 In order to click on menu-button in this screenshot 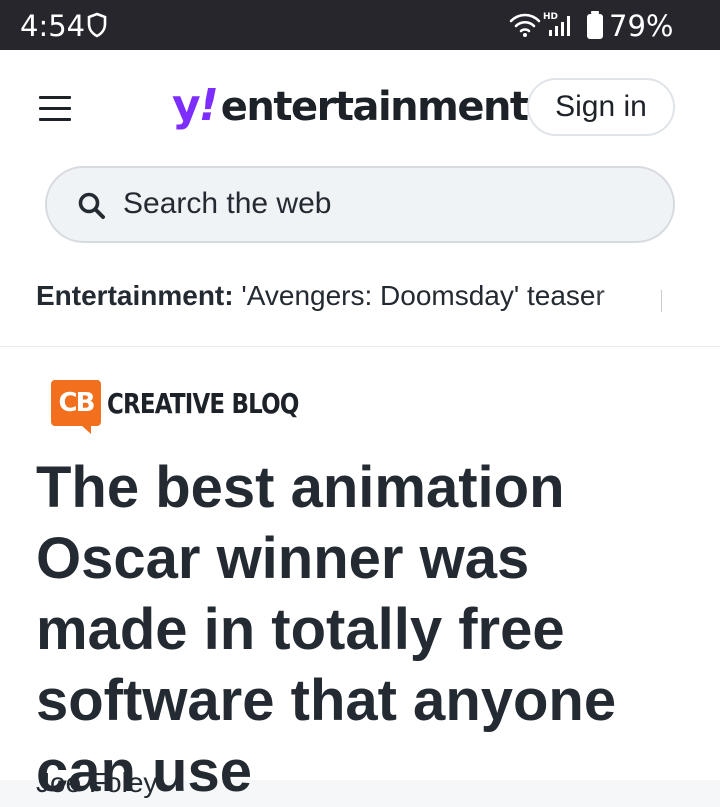, I will do `click(56, 108)`.